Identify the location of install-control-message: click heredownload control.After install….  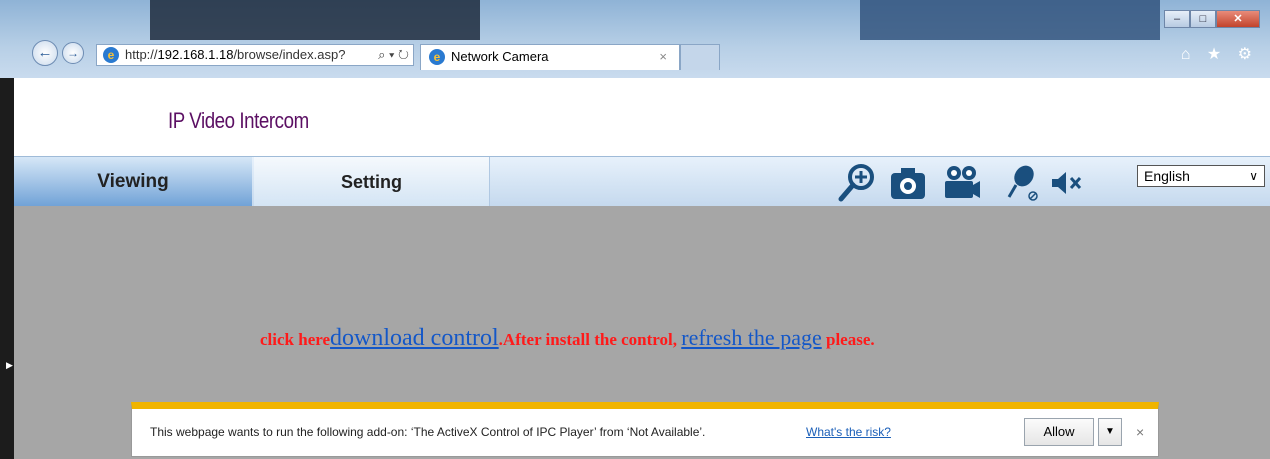
(567, 338).